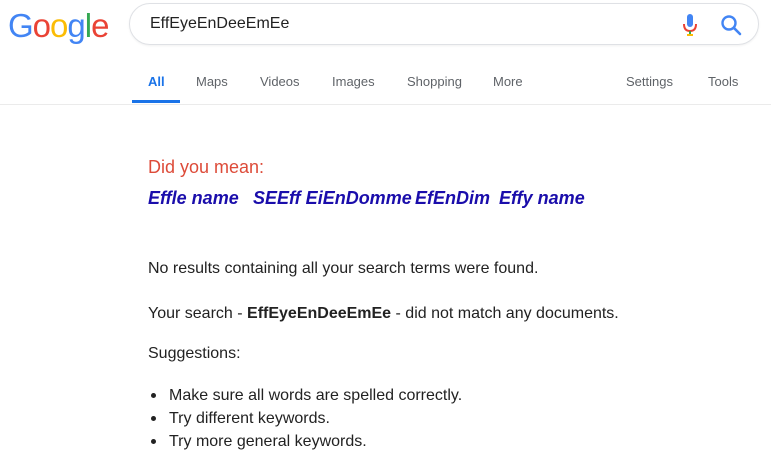  What do you see at coordinates (194, 353) in the screenshot?
I see `suggestions-heading: Suggestions:` at bounding box center [194, 353].